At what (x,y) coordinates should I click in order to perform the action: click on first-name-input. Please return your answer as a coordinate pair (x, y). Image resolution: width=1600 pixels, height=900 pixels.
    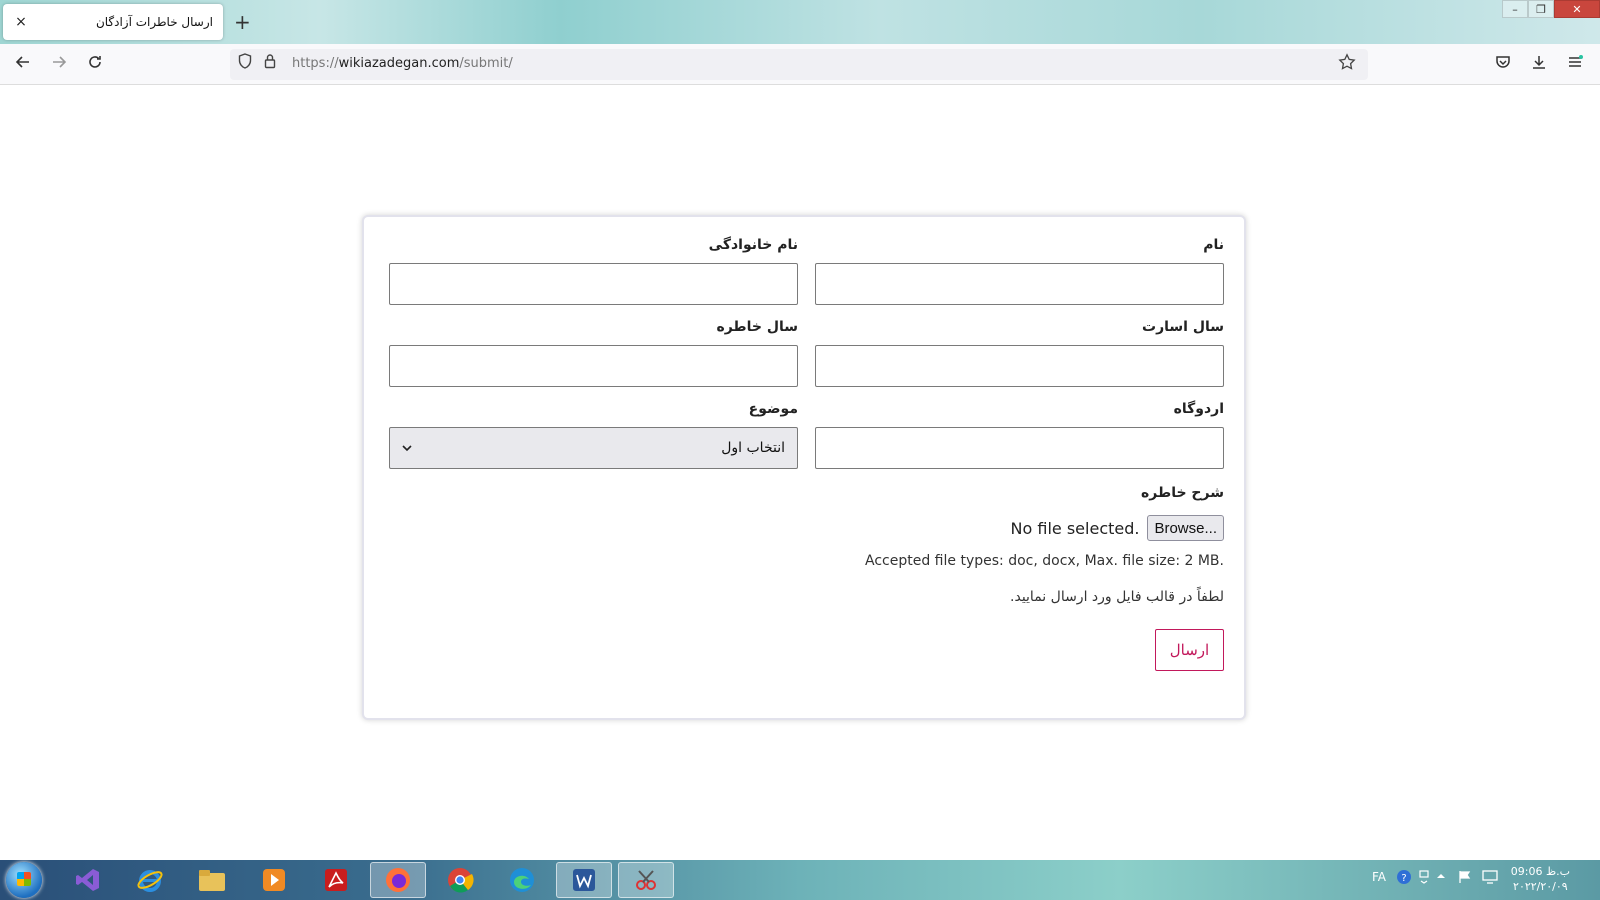
    Looking at the image, I should click on (1019, 284).